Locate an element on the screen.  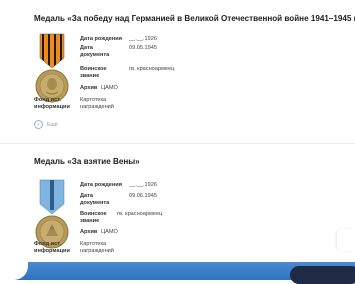
award-title: Медаль «За взятие Вены» is located at coordinates (87, 161).